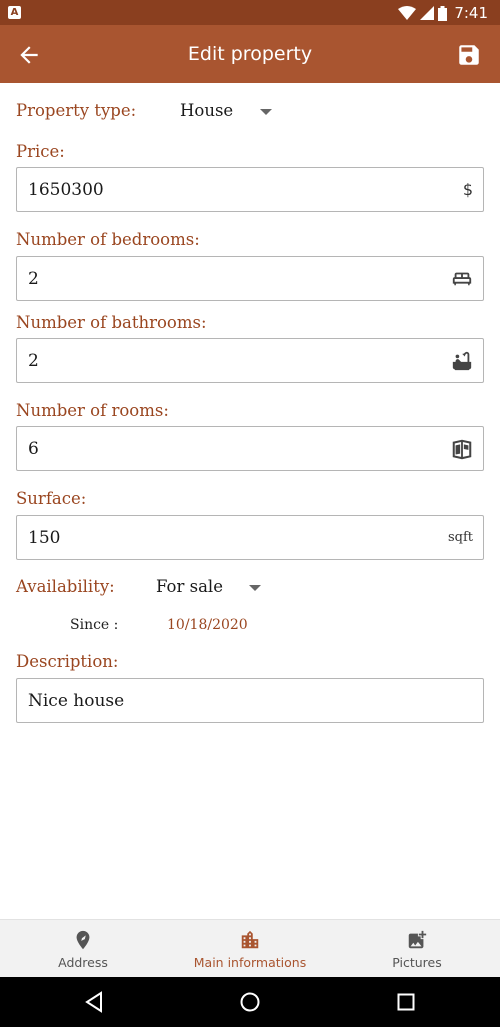 The image size is (500, 1027). I want to click on availability-select: For sale, so click(189, 587).